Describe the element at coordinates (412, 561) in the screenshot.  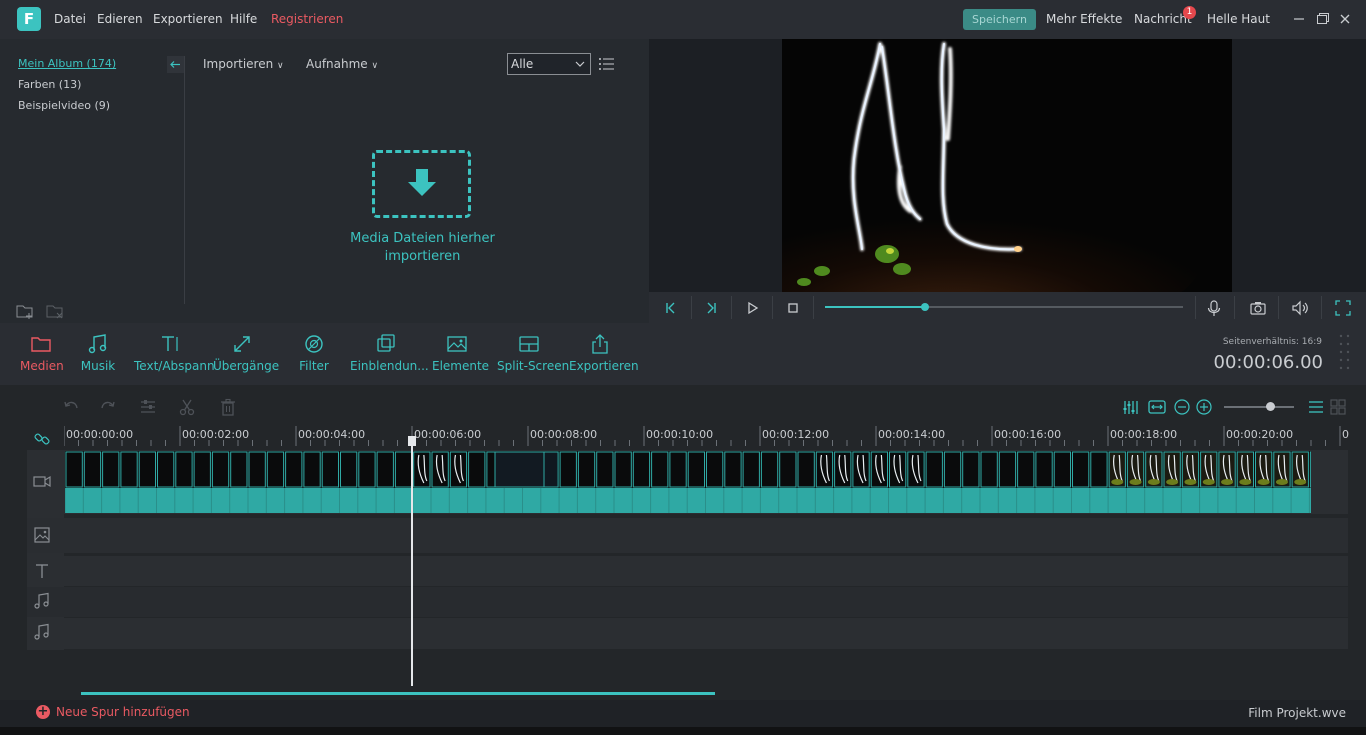
I see `playhead` at that location.